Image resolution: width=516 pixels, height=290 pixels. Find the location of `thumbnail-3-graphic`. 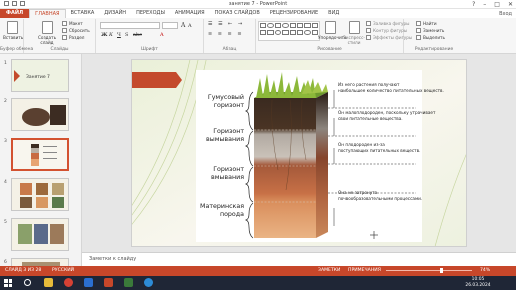

thumbnail-3-graphic is located at coordinates (40, 154).